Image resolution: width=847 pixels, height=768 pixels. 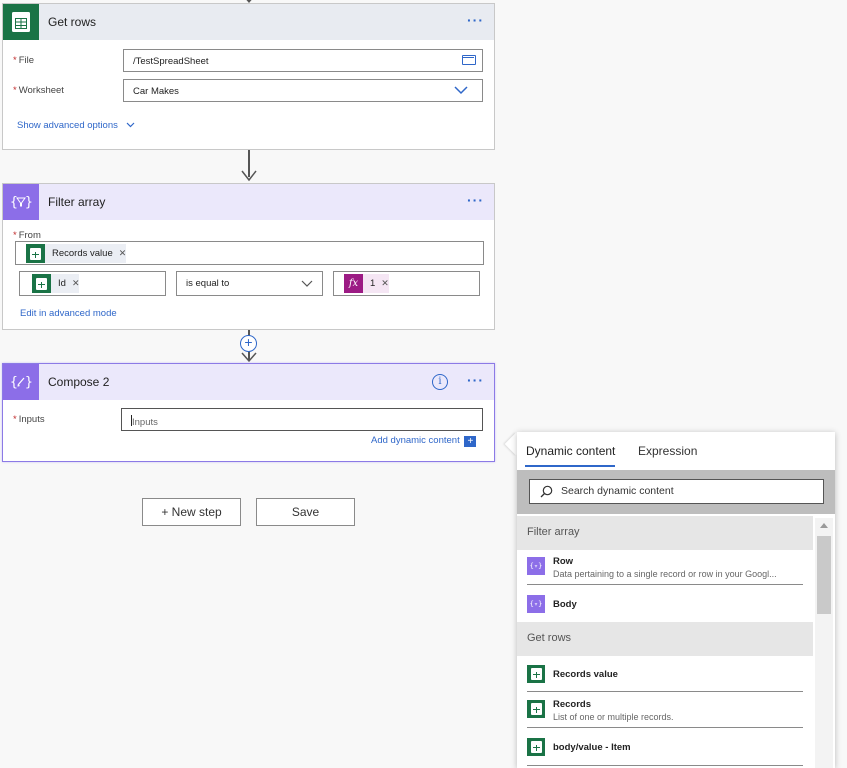 What do you see at coordinates (68, 313) in the screenshot?
I see `edit-in-advanced-mode-link: Edit in advanced mode` at bounding box center [68, 313].